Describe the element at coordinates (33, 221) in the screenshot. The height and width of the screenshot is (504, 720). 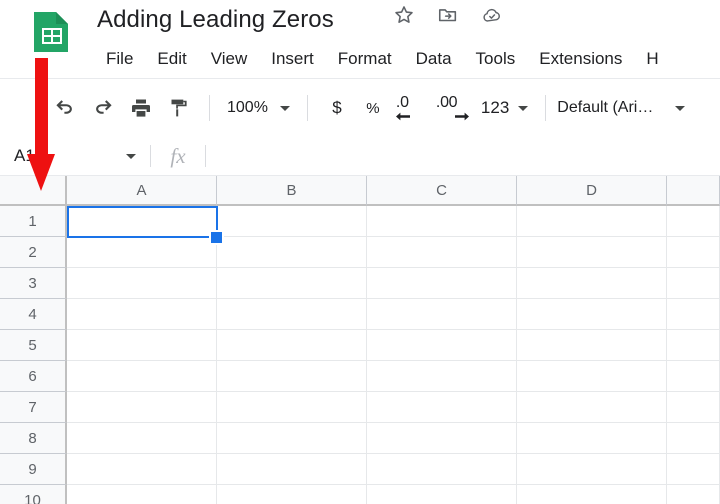
I see `row-header-1: 1` at that location.